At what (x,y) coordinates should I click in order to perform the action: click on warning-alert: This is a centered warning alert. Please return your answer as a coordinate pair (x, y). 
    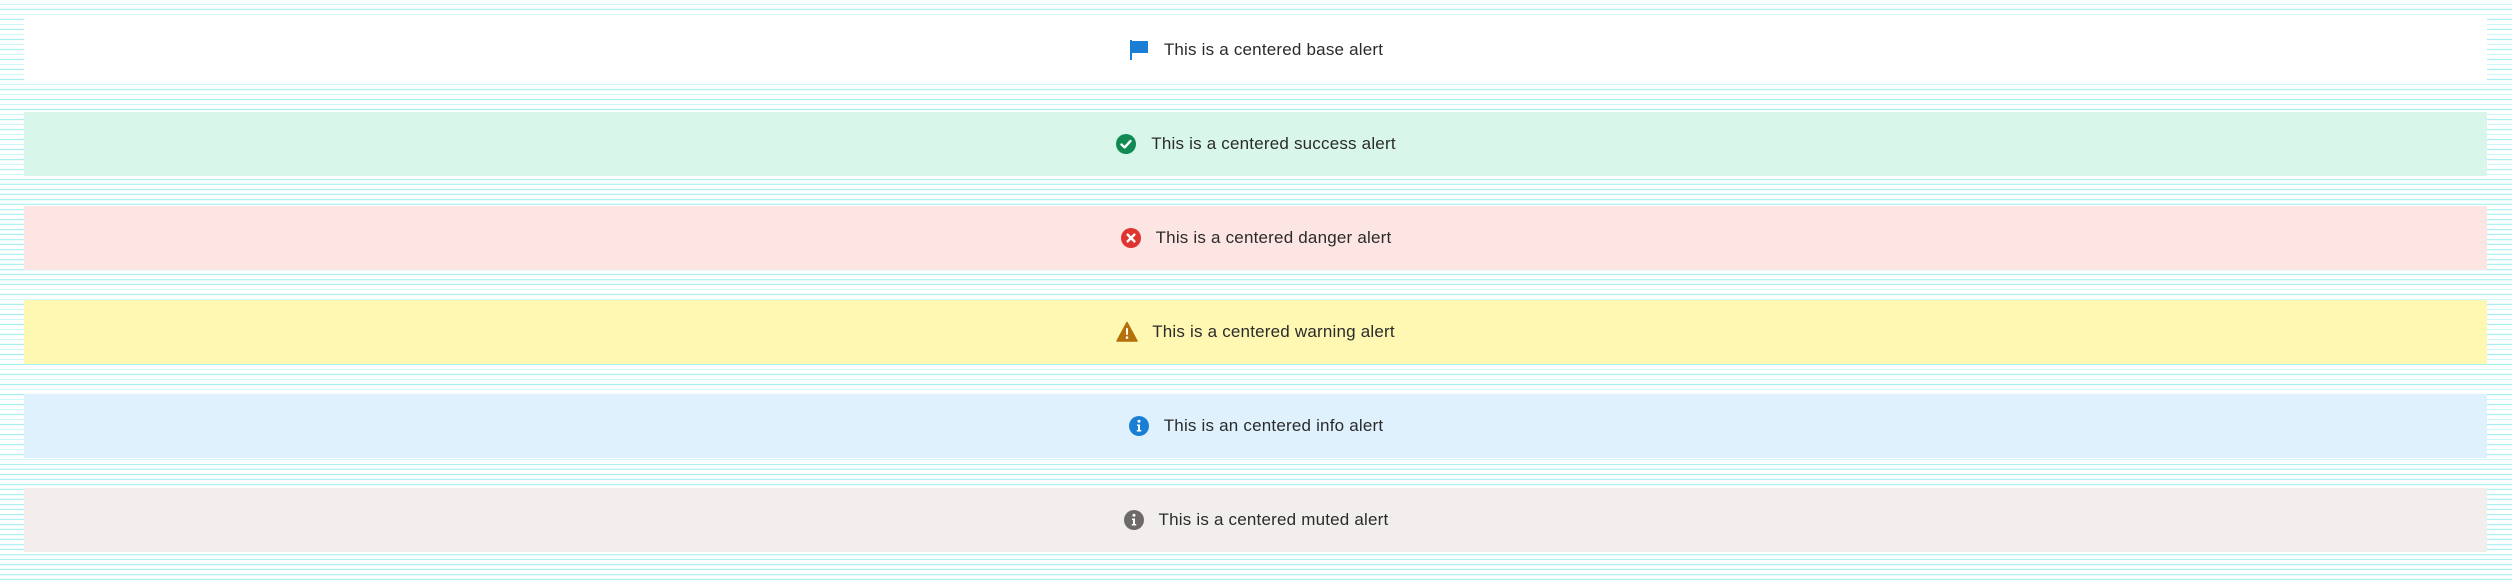
    Looking at the image, I should click on (1255, 332).